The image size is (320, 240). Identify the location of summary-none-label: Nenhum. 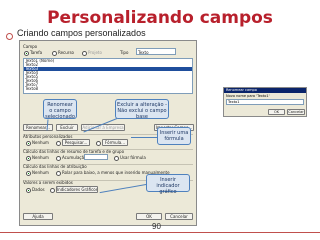
(40, 157).